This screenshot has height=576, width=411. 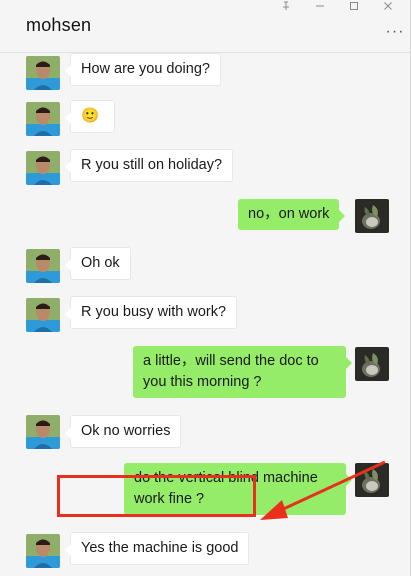 What do you see at coordinates (143, 69) in the screenshot?
I see `message-bubble: How are you doing?` at bounding box center [143, 69].